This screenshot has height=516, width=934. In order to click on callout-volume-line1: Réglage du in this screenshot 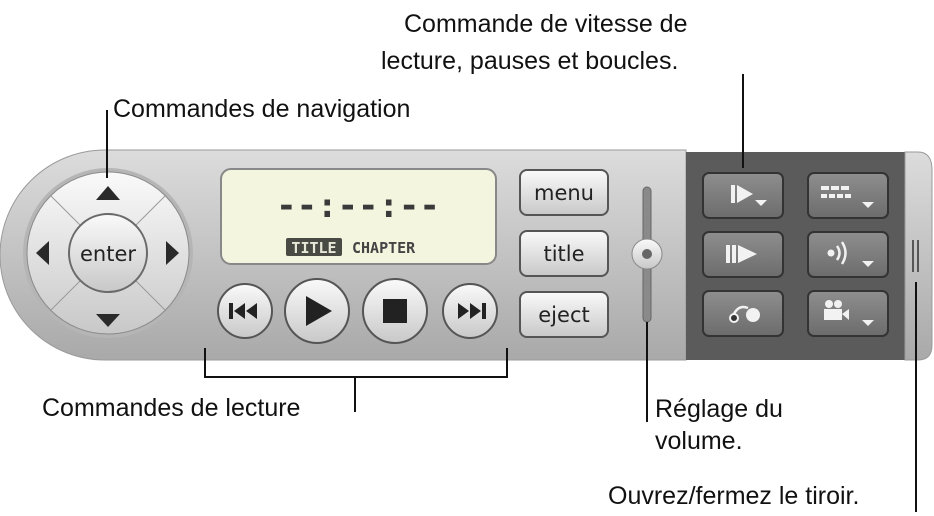, I will do `click(719, 409)`.